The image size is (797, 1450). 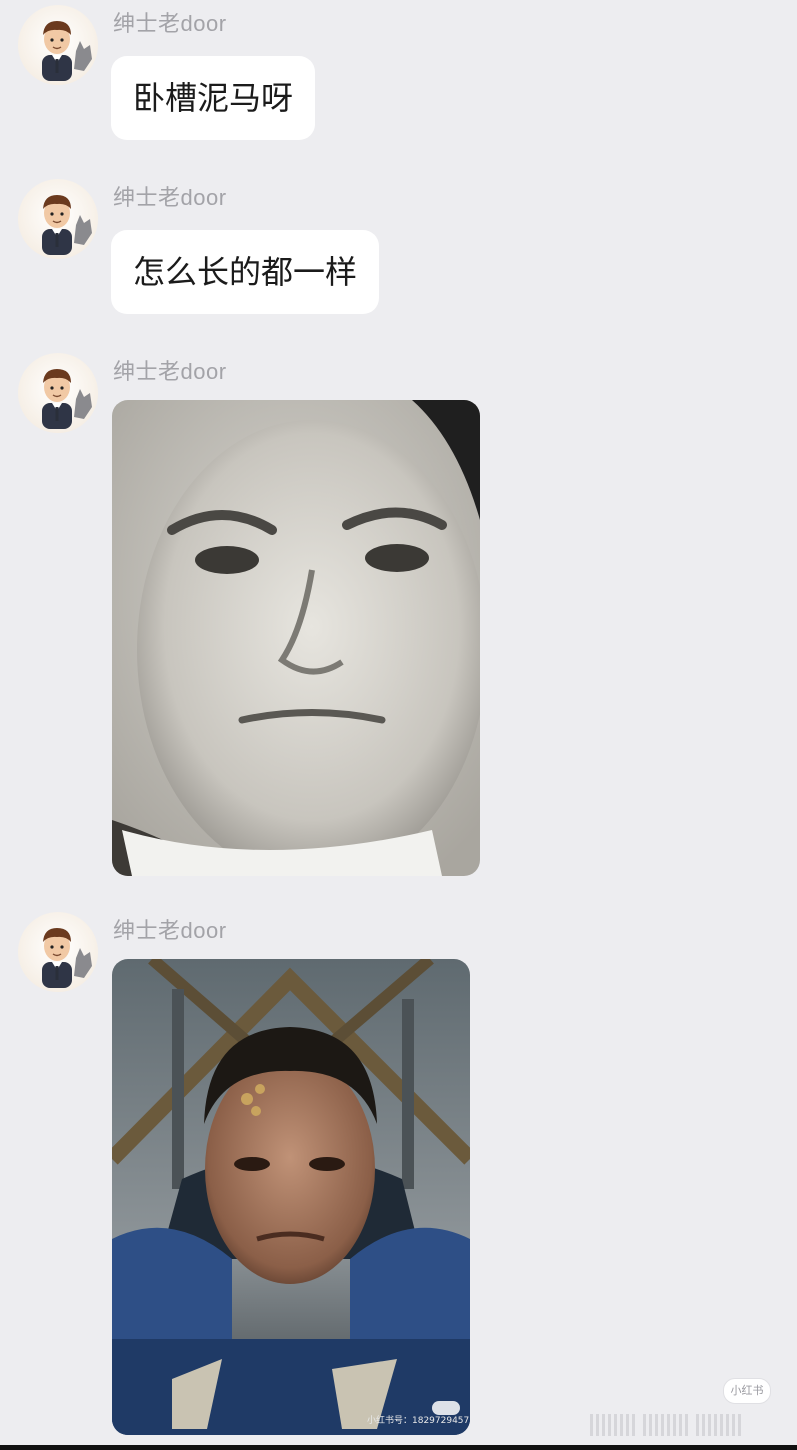 I want to click on bottom-scrollbar, so click(x=692, y=1425).